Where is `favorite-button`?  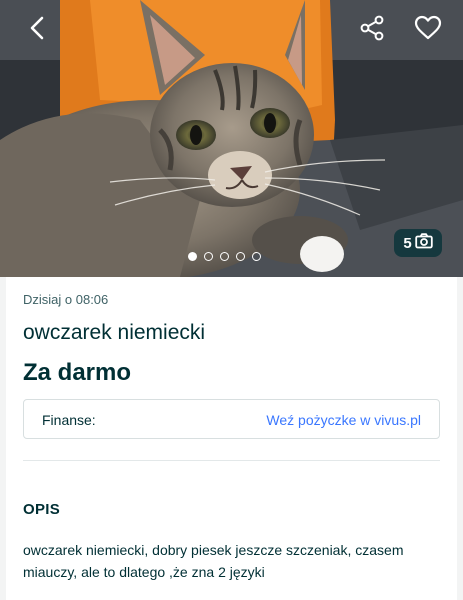
favorite-button is located at coordinates (428, 30).